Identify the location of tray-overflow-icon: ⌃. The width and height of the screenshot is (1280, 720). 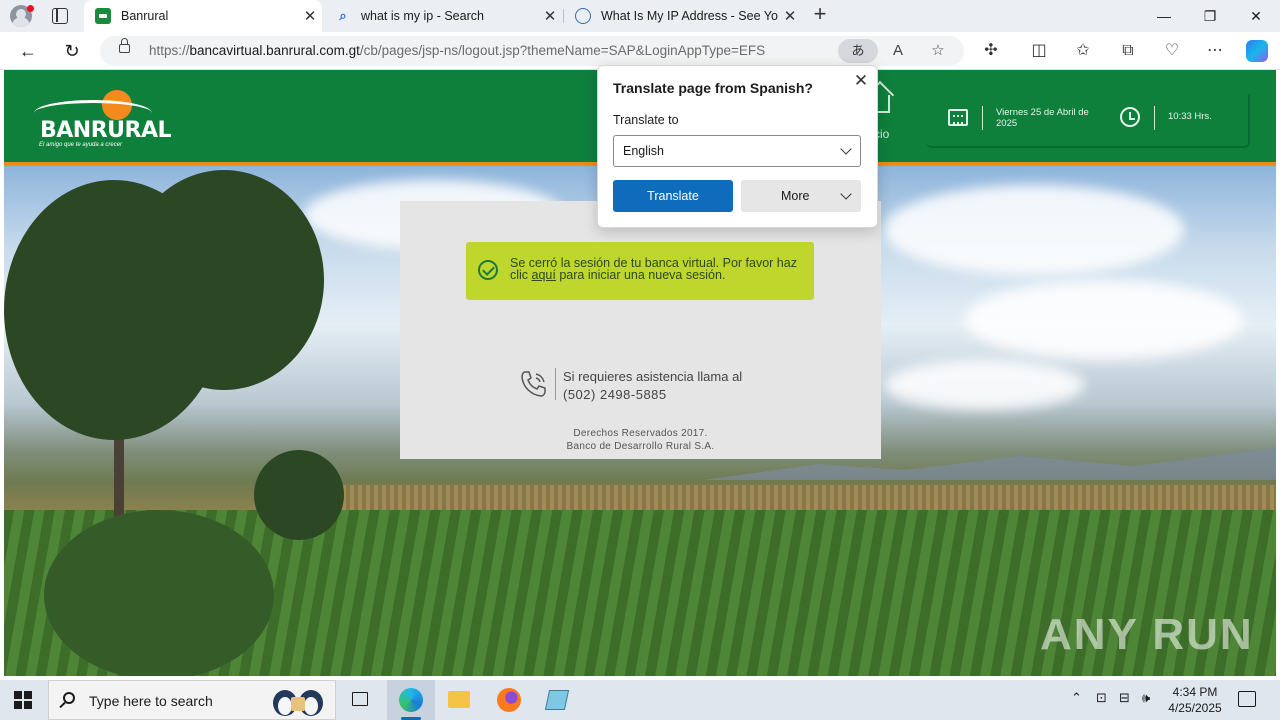
(1076, 698).